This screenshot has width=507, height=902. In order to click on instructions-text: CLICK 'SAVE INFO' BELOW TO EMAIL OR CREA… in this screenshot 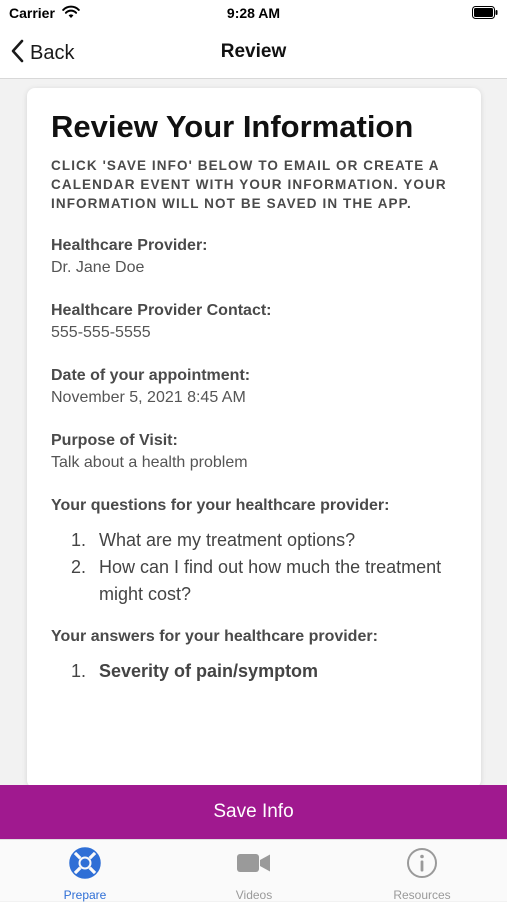, I will do `click(249, 185)`.